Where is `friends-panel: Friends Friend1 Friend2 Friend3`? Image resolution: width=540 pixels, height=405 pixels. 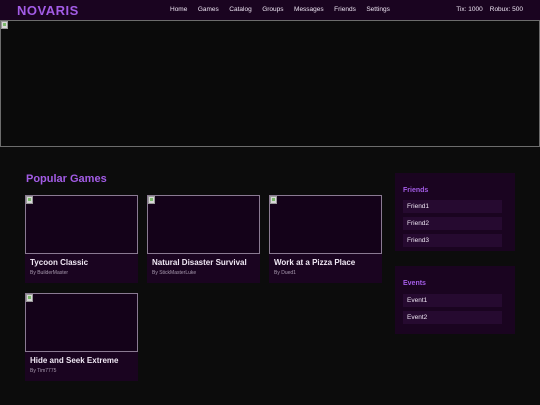
friends-panel: Friends Friend1 Friend2 Friend3 is located at coordinates (455, 212).